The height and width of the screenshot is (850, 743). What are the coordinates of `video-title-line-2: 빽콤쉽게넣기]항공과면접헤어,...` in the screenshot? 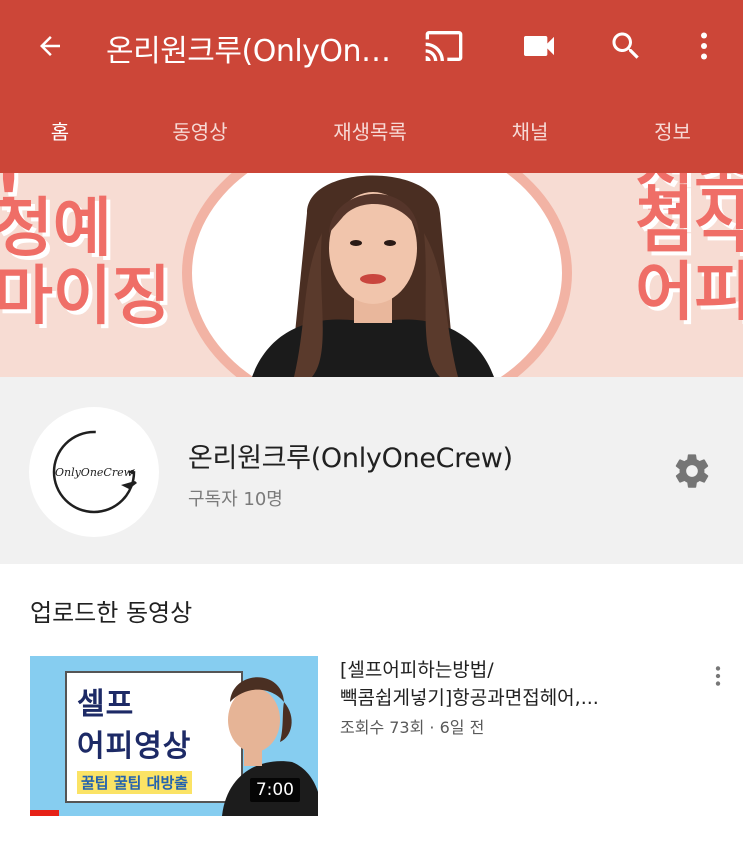 It's located at (469, 698).